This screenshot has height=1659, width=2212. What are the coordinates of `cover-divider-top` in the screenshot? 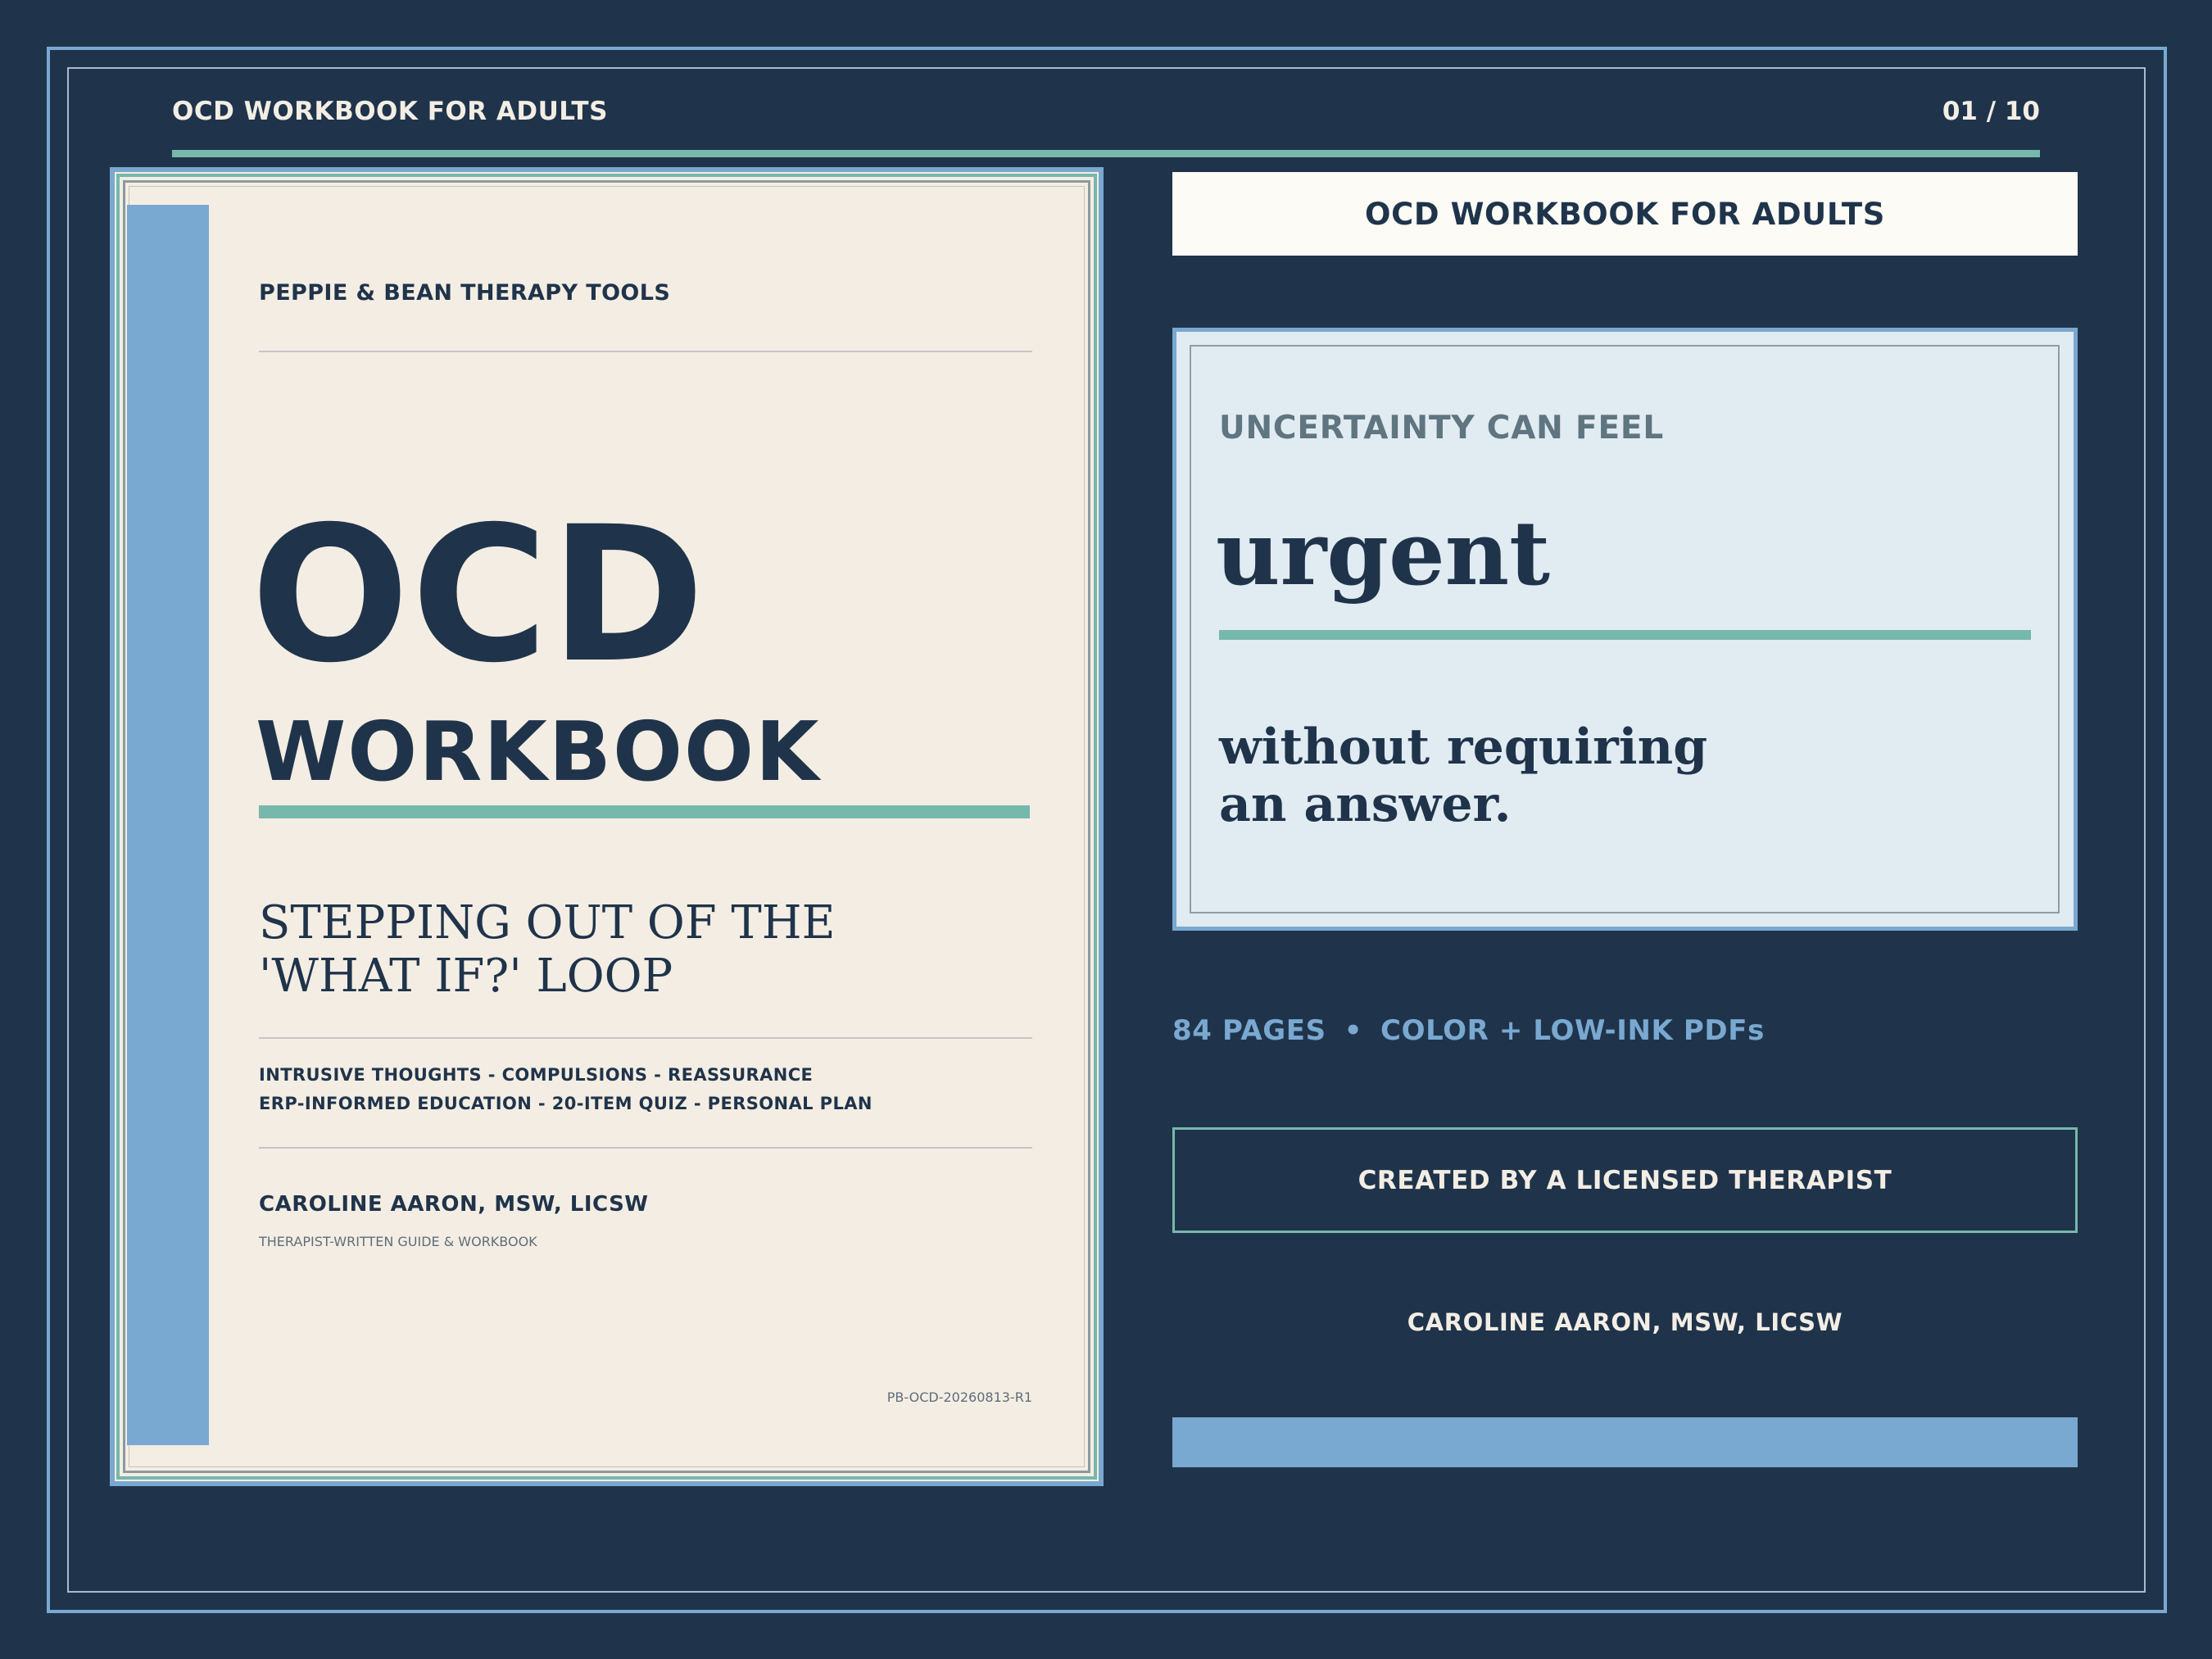 It's located at (645, 351).